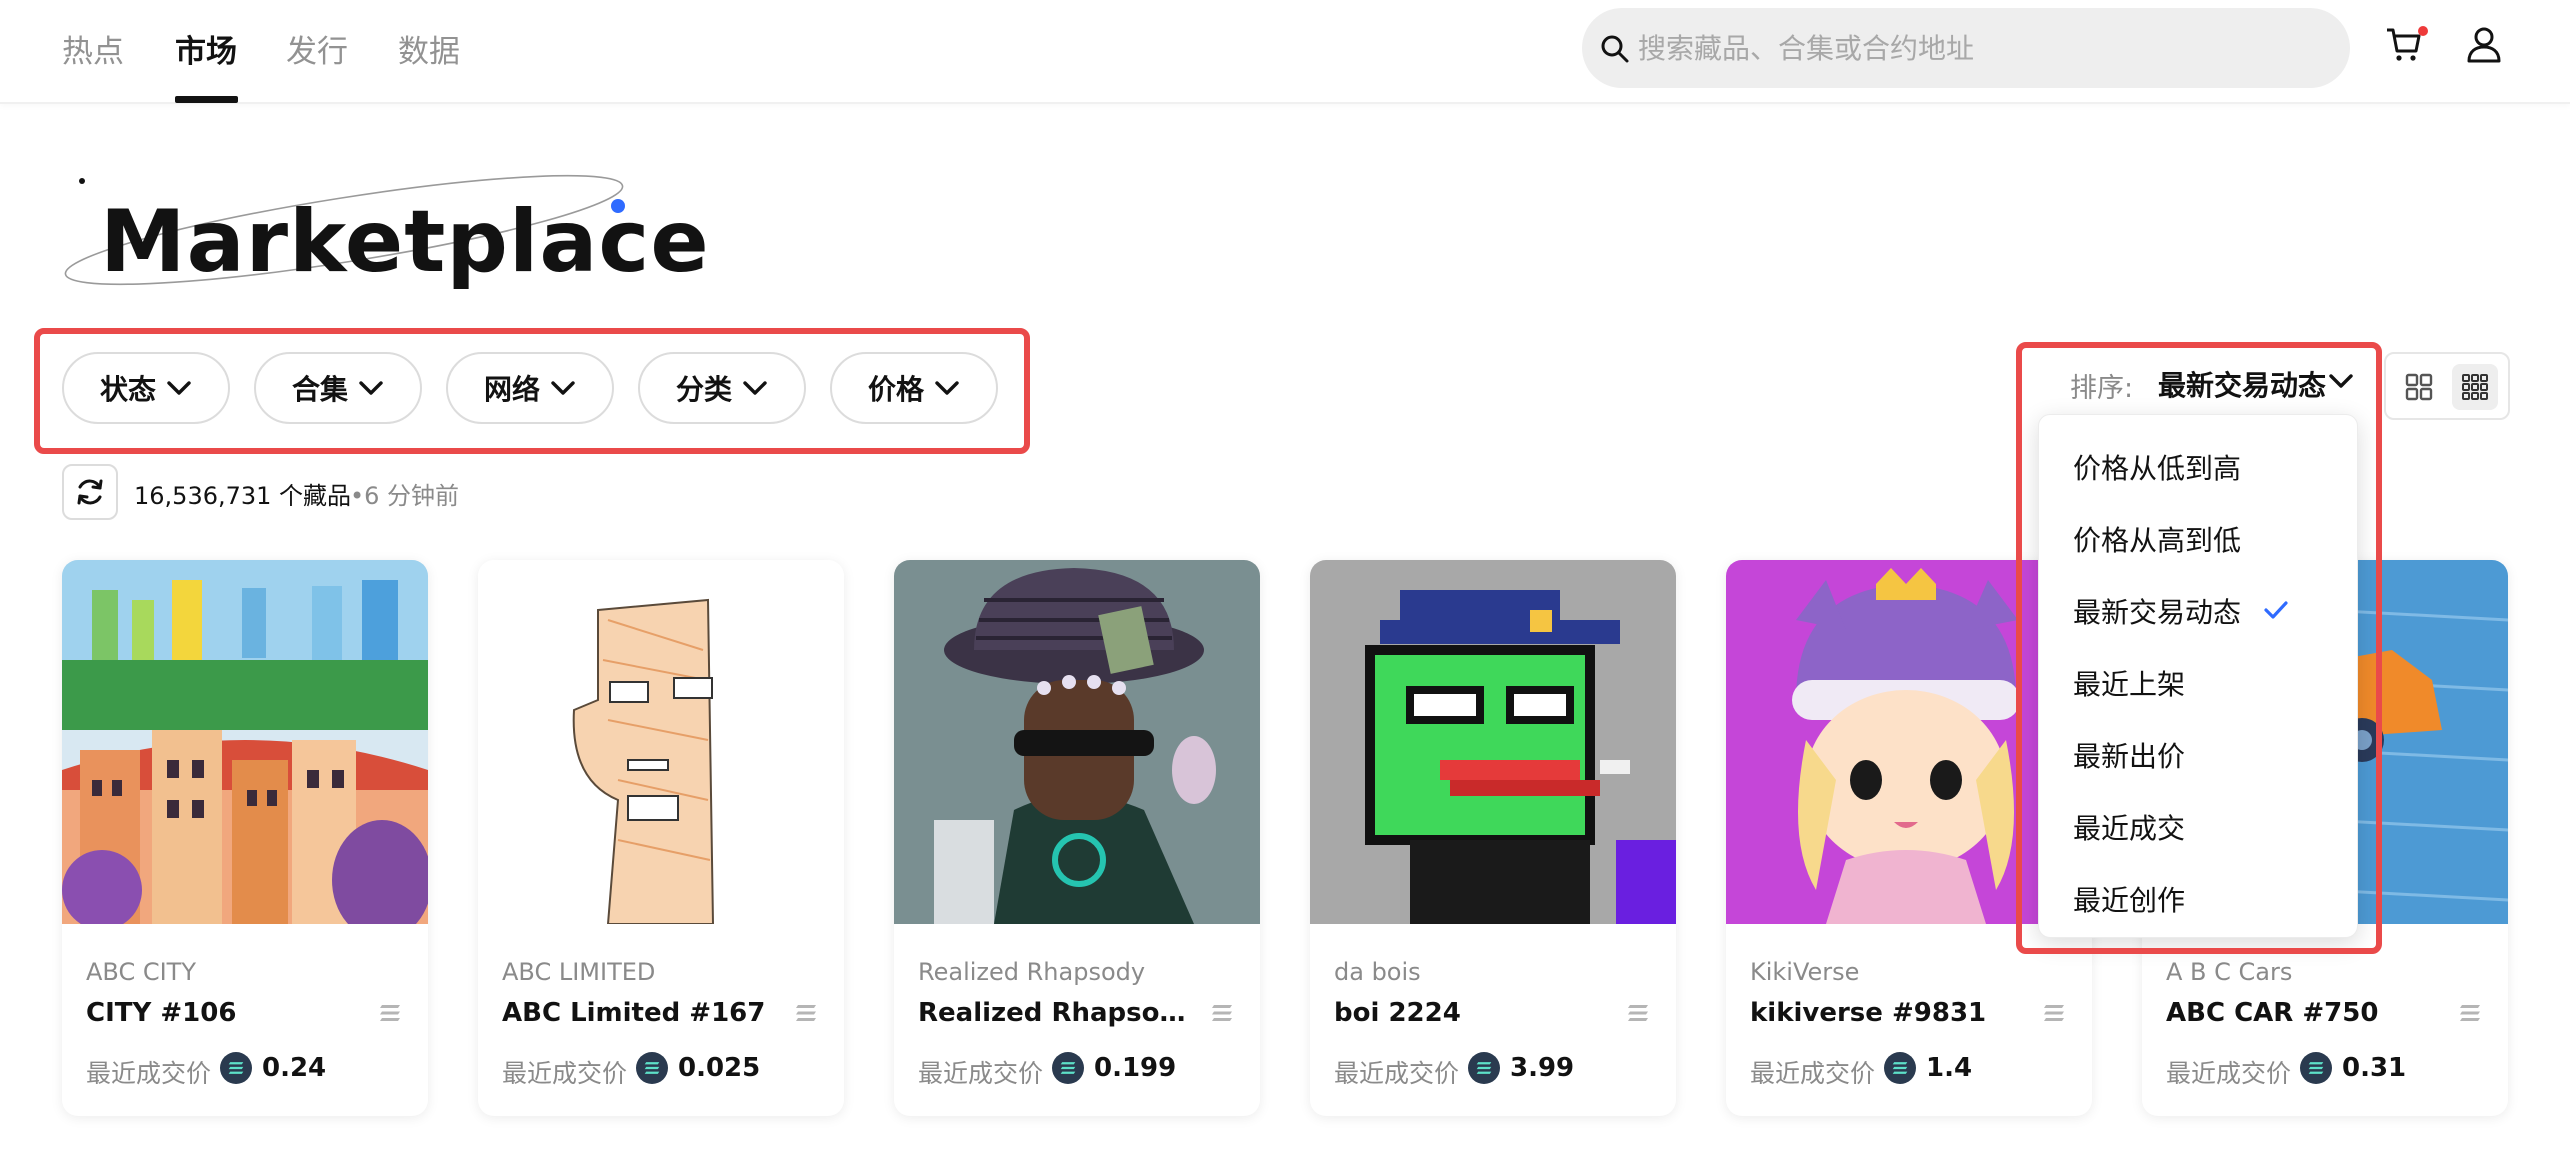 The width and height of the screenshot is (2570, 1156). I want to click on sort-option-latest-offer: 最新出价, so click(2129, 755).